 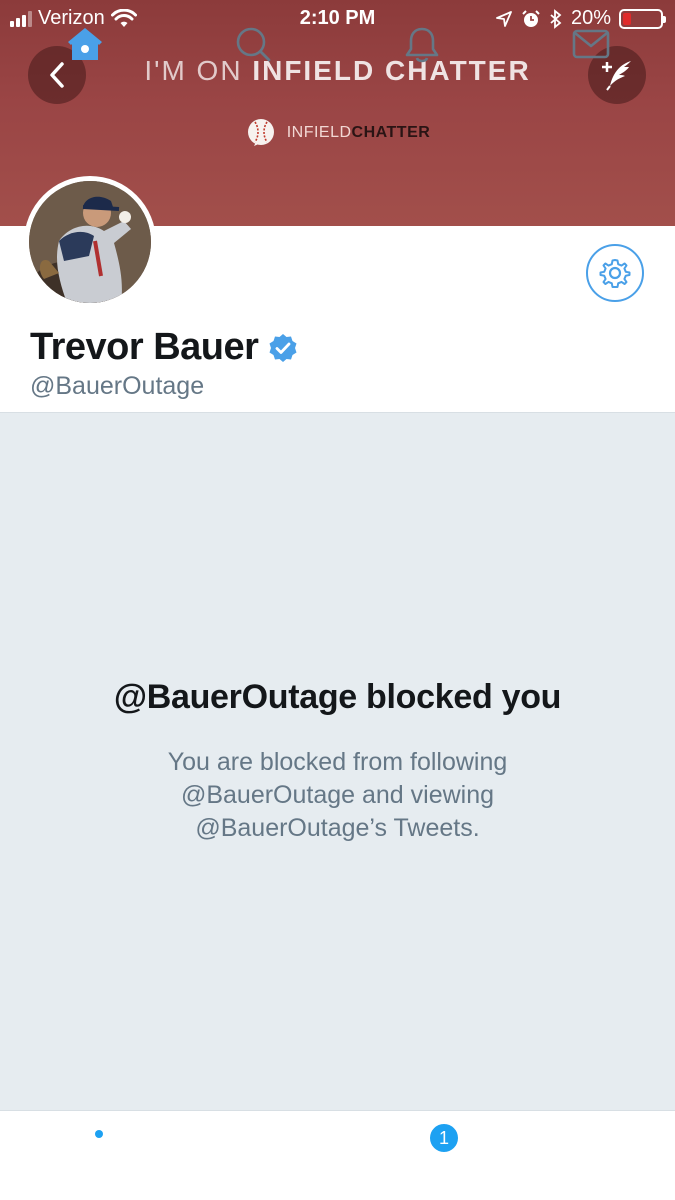 I want to click on blocked-title: @BauerOutage blocked you, so click(x=337, y=697).